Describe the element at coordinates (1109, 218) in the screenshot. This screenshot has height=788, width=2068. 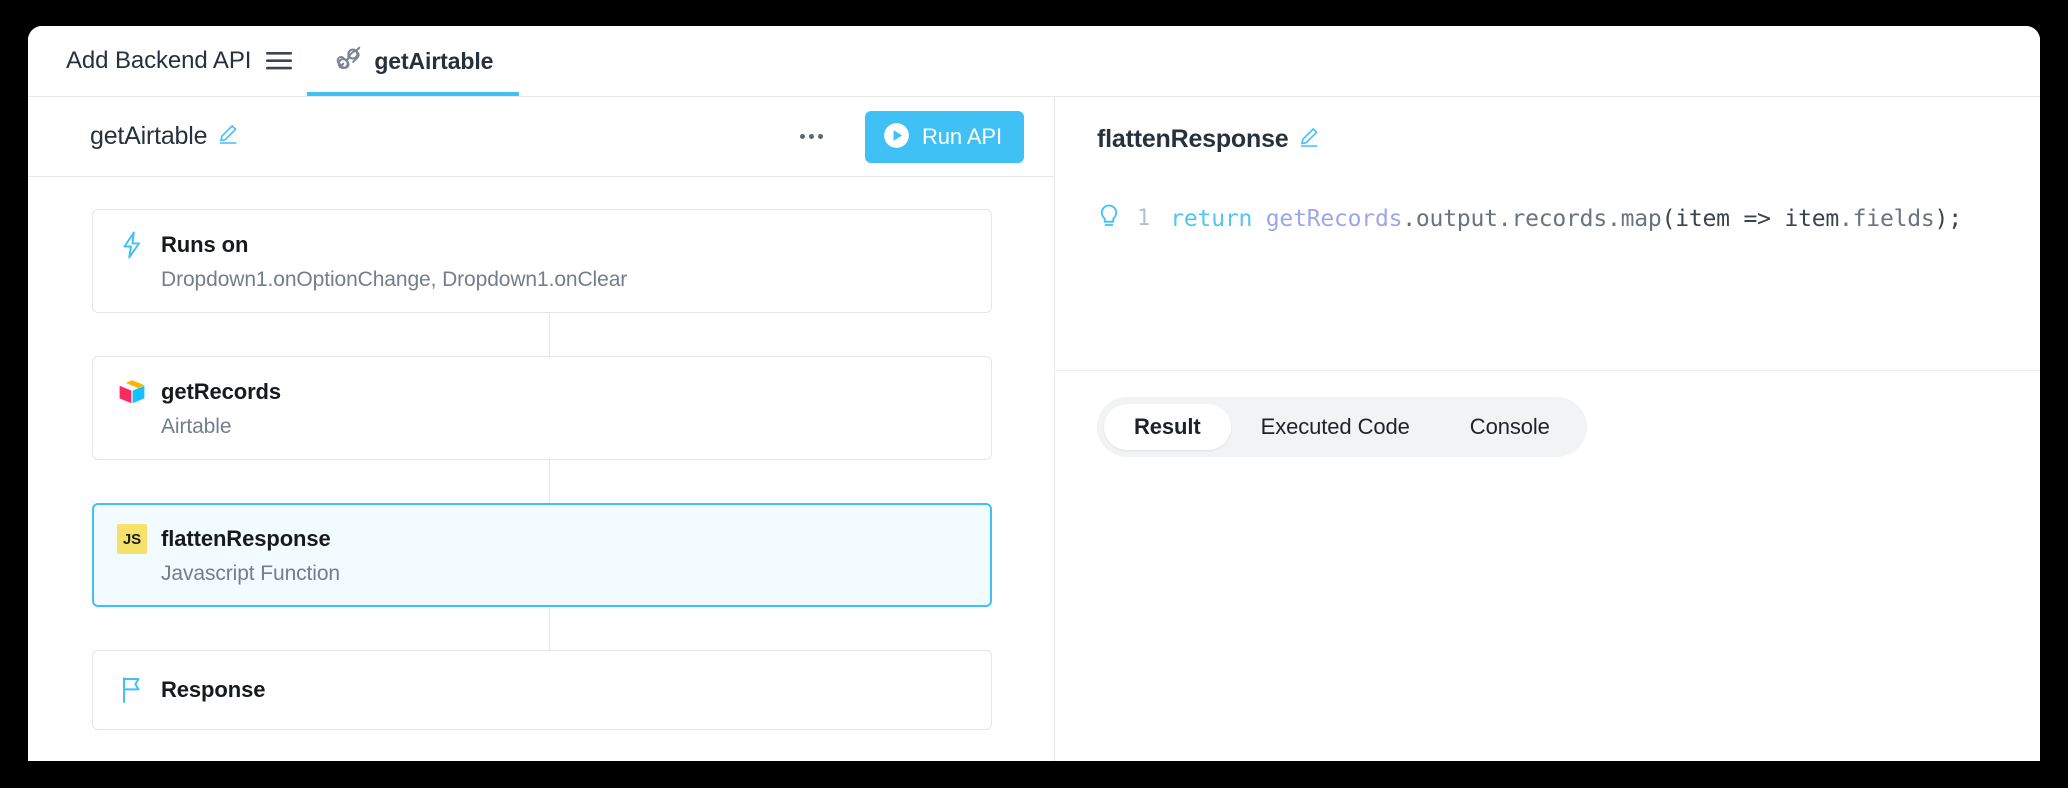
I see `lightbulb-icon` at that location.